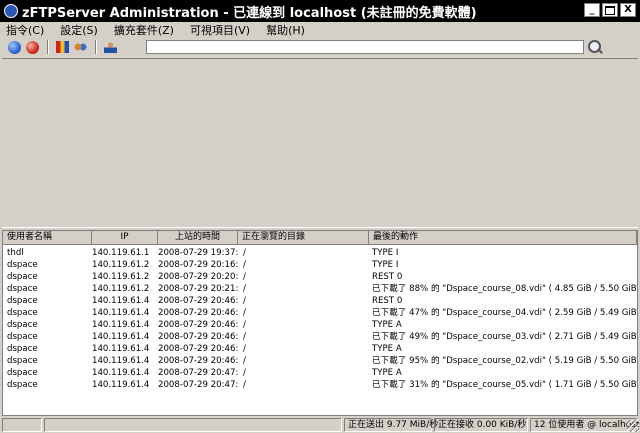 This screenshot has height=433, width=640. What do you see at coordinates (503, 238) in the screenshot?
I see `header-action: 最後的動作` at bounding box center [503, 238].